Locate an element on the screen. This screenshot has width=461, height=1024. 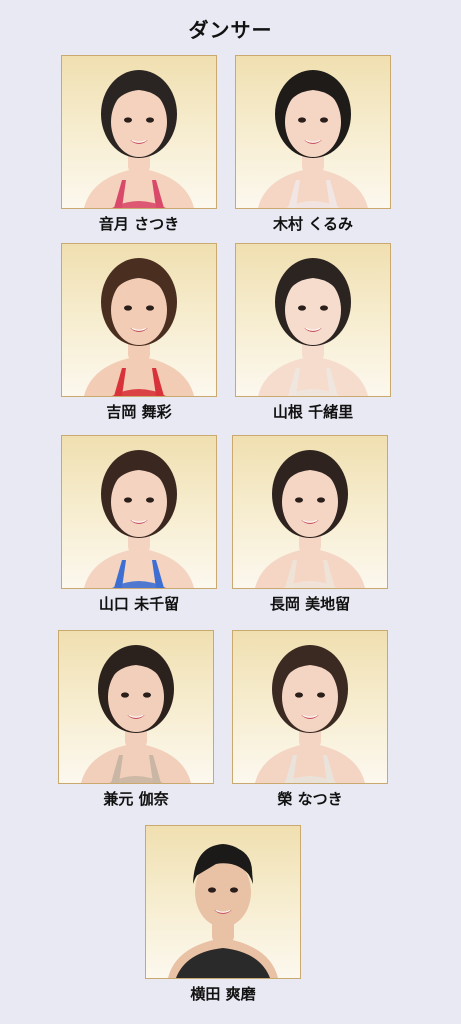
dancer-card: 音月 さつき is located at coordinates (139, 144).